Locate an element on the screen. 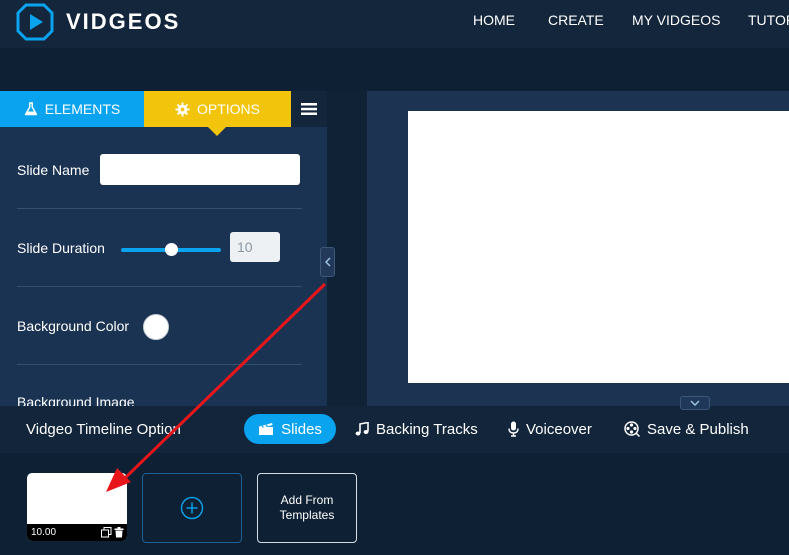 The width and height of the screenshot is (789, 555). slide-name-label: Slide Name is located at coordinates (53, 170).